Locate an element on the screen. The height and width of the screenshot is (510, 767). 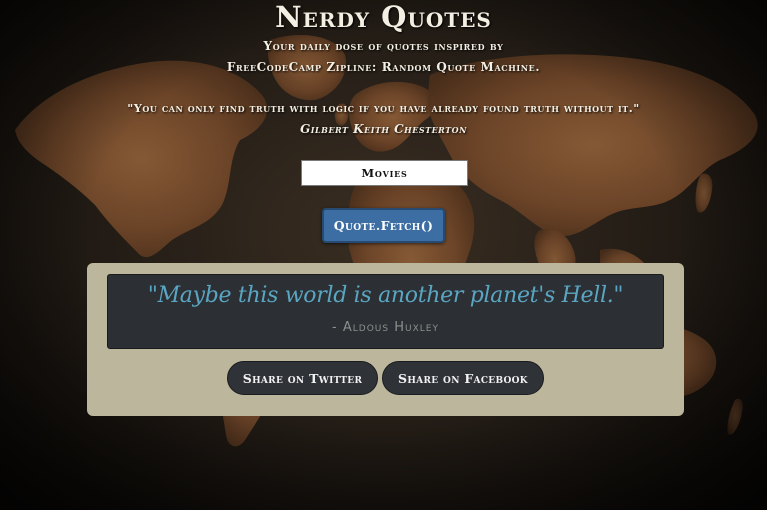
fetch-quote-label: Quote.Fetch() is located at coordinates (383, 225).